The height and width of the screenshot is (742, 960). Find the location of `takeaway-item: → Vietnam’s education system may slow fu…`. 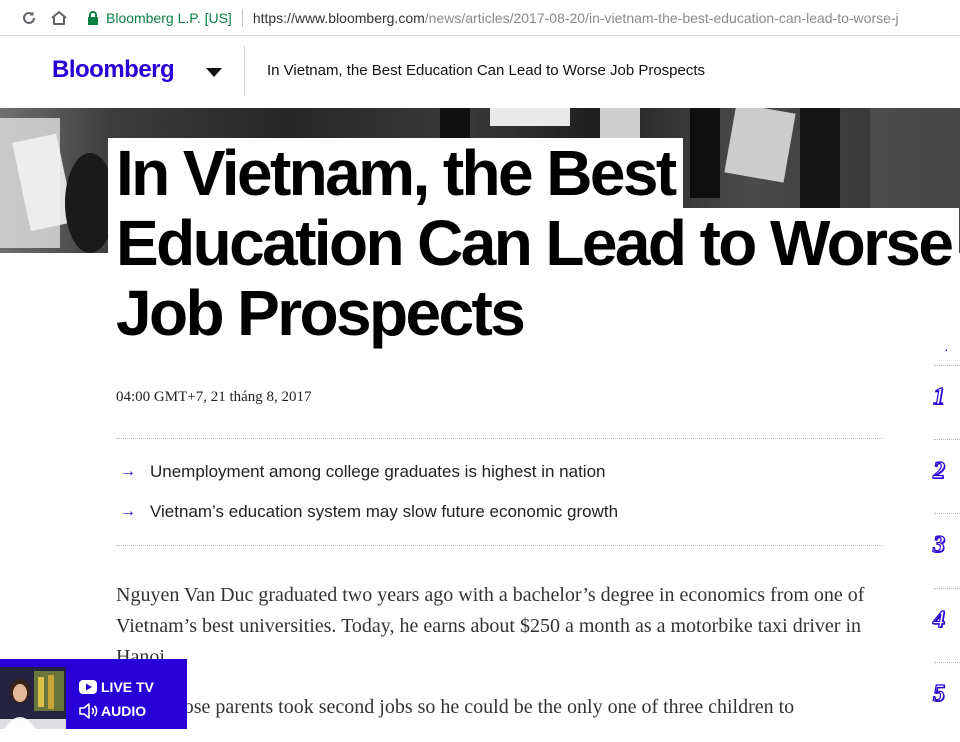

takeaway-item: → Vietnam’s education system may slow fu… is located at coordinates (369, 512).